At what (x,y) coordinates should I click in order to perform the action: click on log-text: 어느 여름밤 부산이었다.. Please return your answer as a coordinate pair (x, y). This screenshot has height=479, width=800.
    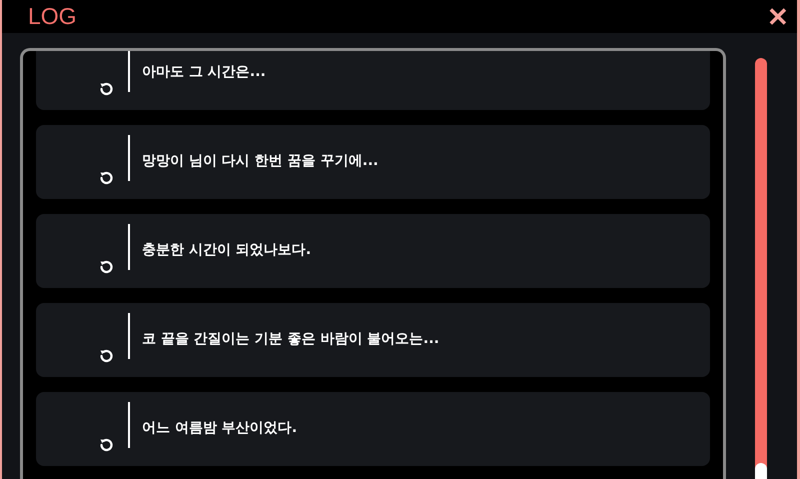
    Looking at the image, I should click on (220, 428).